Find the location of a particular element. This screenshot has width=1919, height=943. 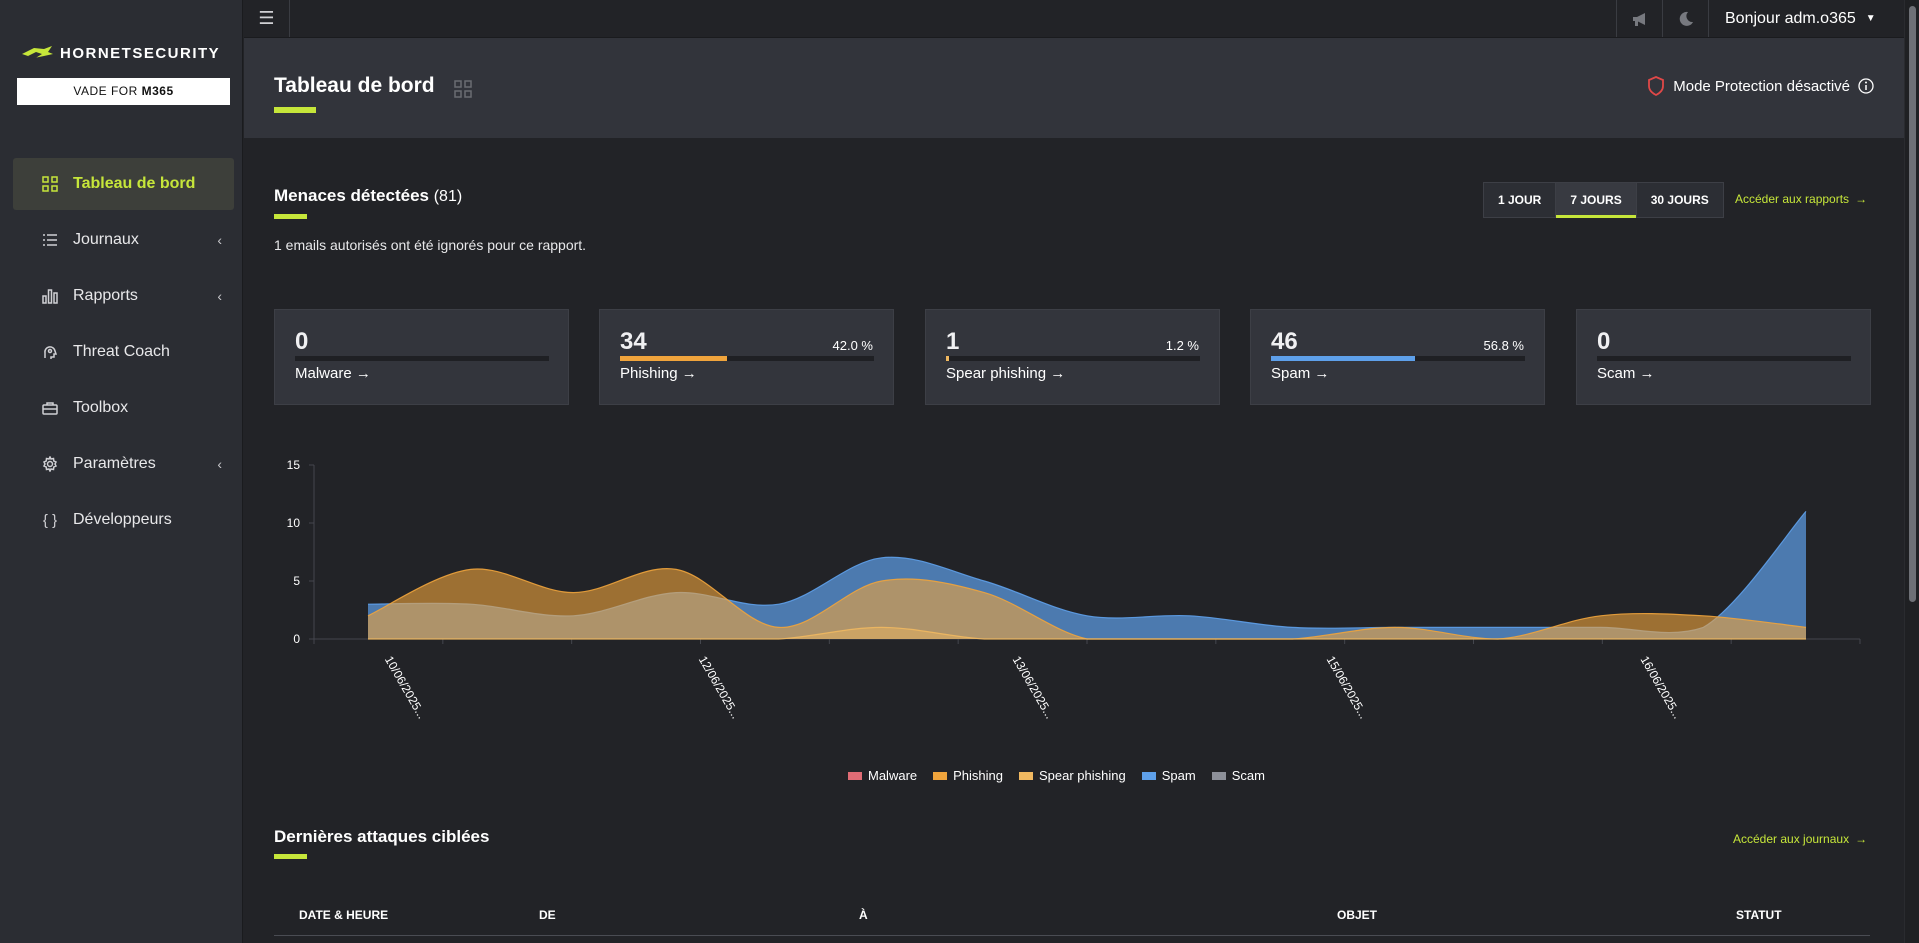

threat-label: Phishing is located at coordinates (649, 373).